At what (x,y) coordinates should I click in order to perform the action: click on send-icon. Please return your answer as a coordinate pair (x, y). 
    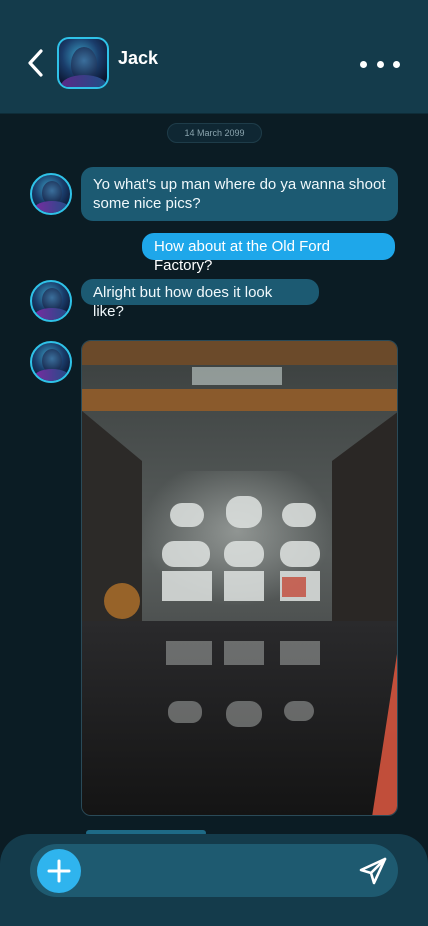
    Looking at the image, I should click on (373, 871).